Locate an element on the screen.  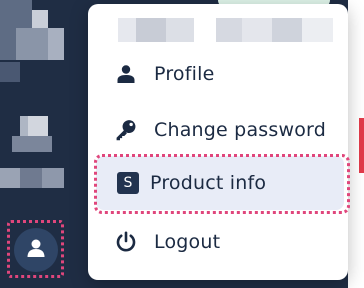
background-accent-bar is located at coordinates (361, 145).